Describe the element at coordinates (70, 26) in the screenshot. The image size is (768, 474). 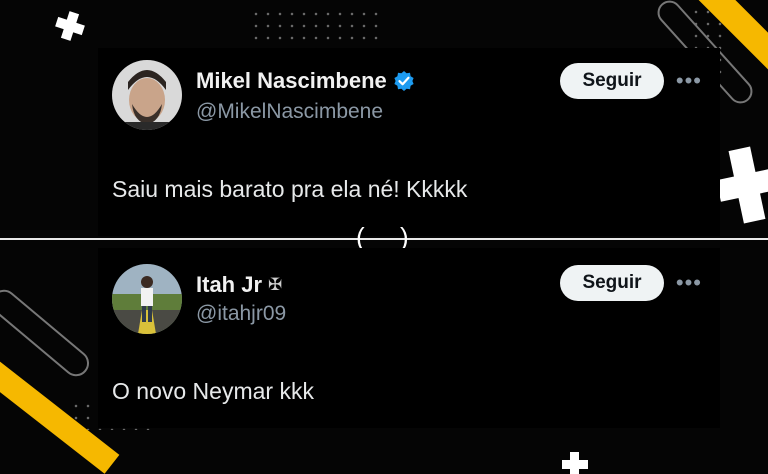
I see `plus-icon` at that location.